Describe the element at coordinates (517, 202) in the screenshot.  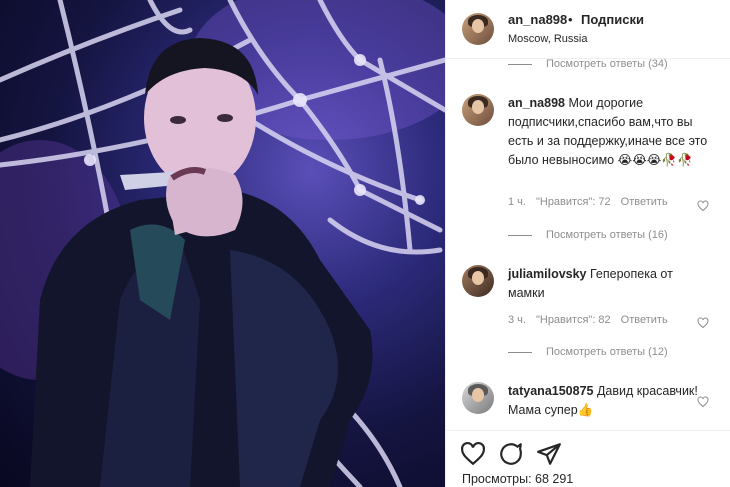
I see `comment-time: 1 ч.` at that location.